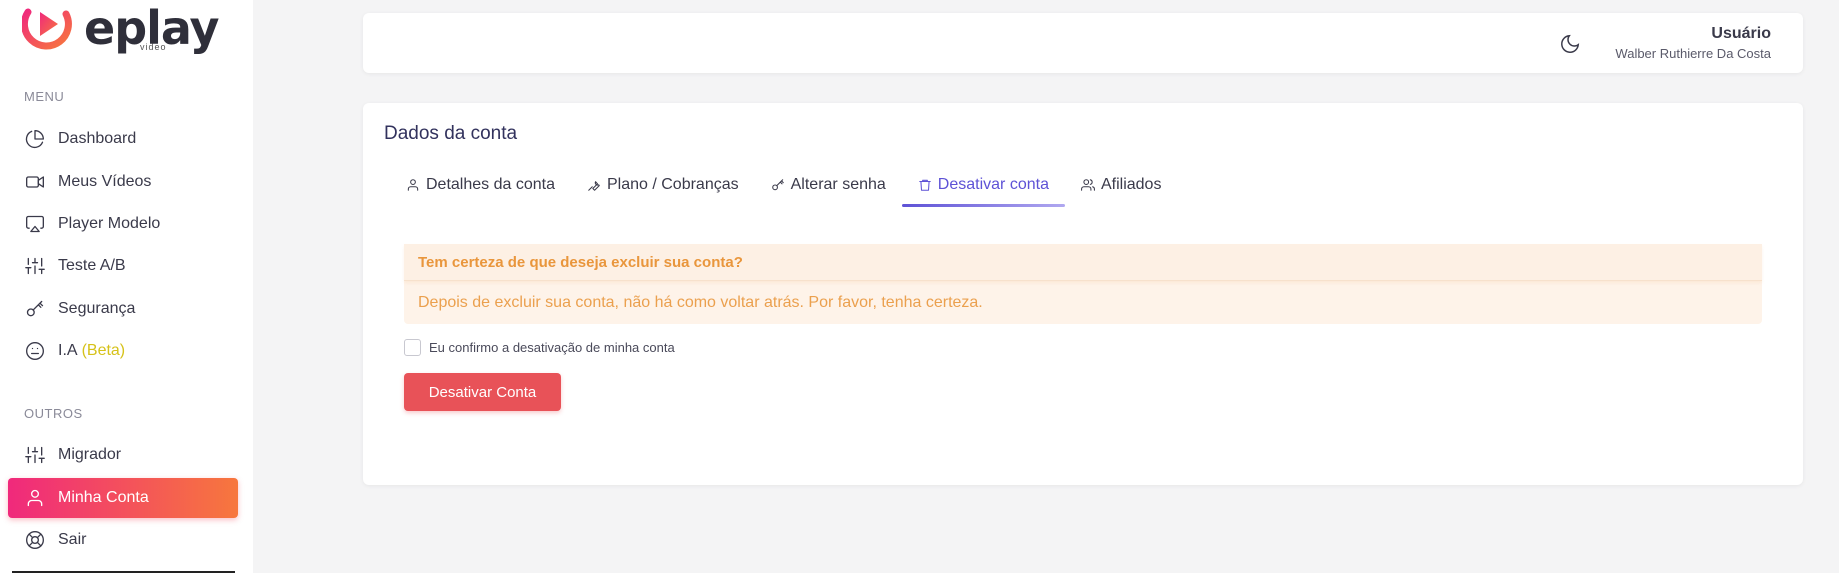 This screenshot has height=573, width=1839. What do you see at coordinates (103, 497) in the screenshot?
I see `sidebar-item-label: Minha Conta` at bounding box center [103, 497].